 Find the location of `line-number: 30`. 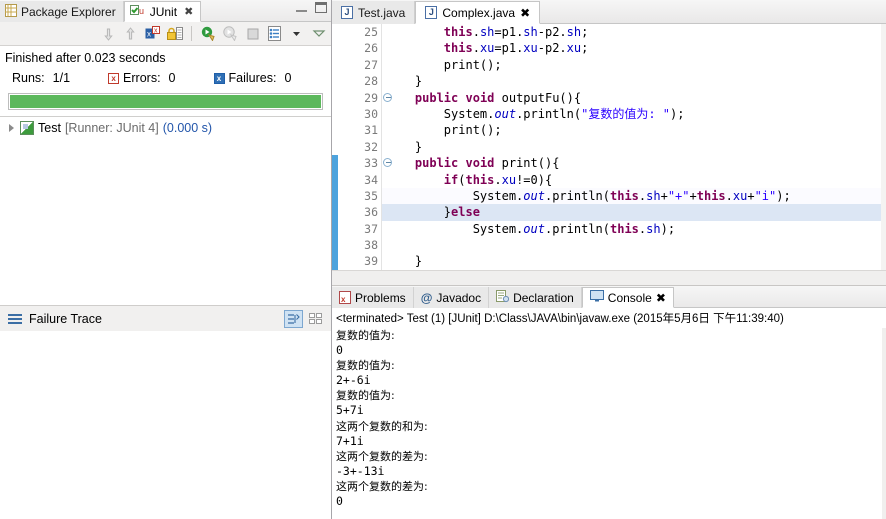

line-number: 30 is located at coordinates (371, 113).